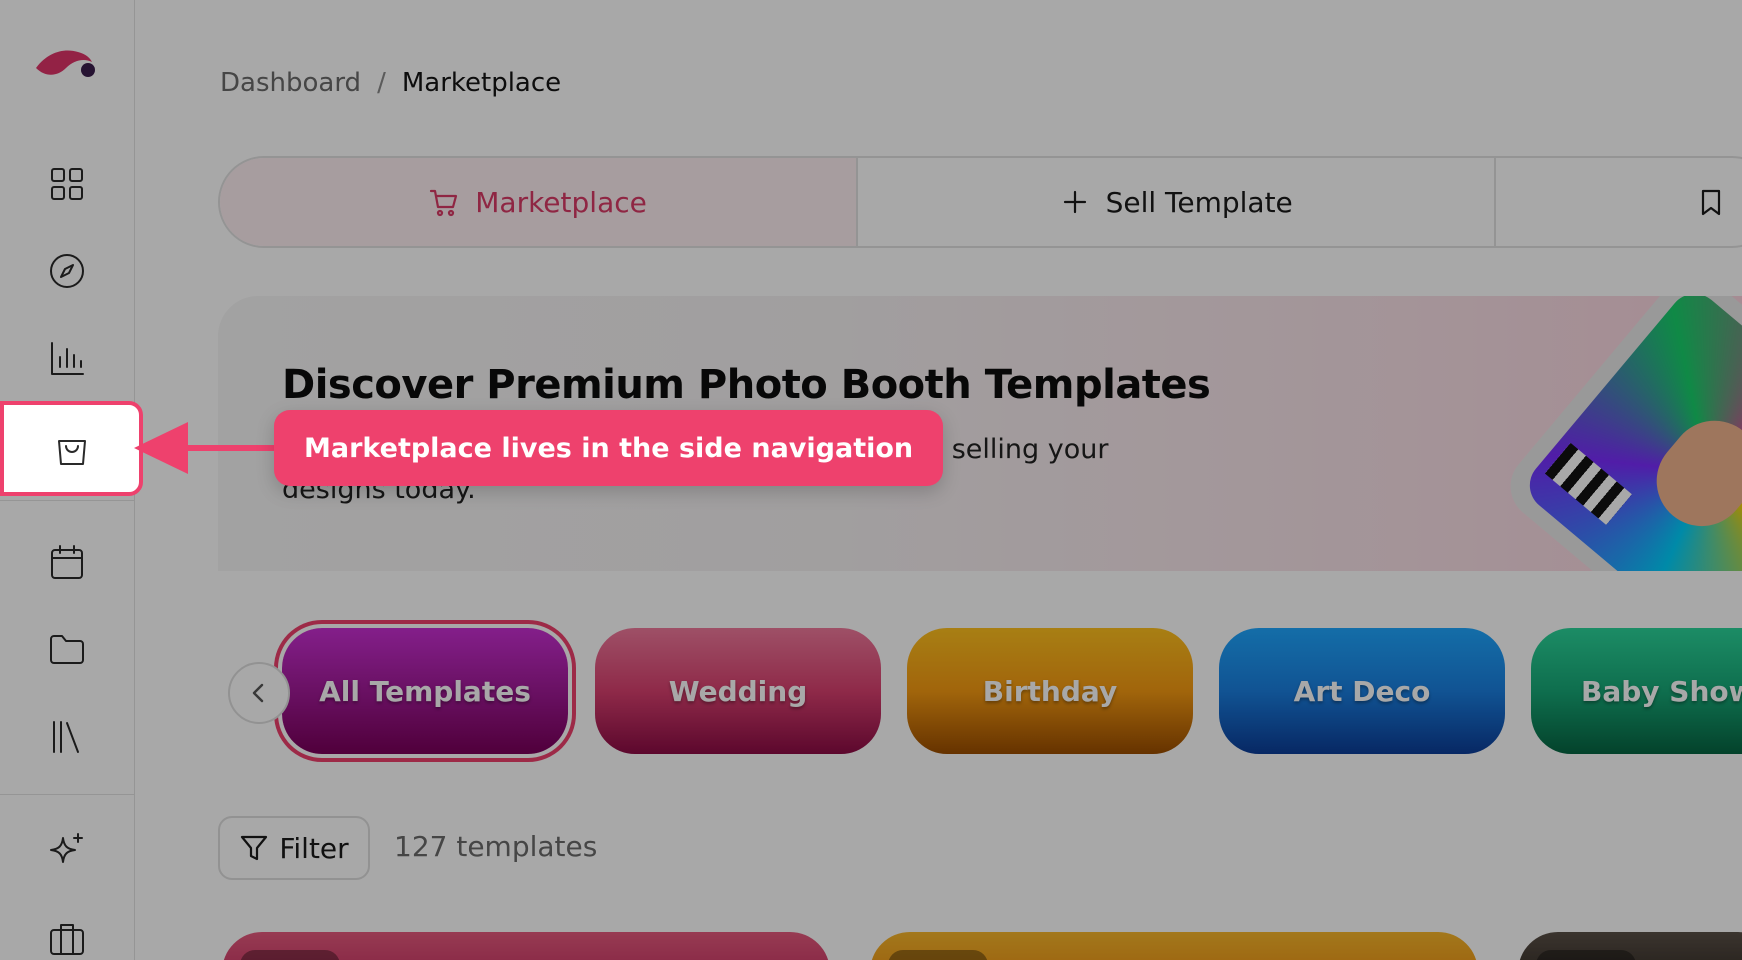 Image resolution: width=1742 pixels, height=960 pixels. Describe the element at coordinates (209, 448) in the screenshot. I see `tooltip-pointer-arrow` at that location.